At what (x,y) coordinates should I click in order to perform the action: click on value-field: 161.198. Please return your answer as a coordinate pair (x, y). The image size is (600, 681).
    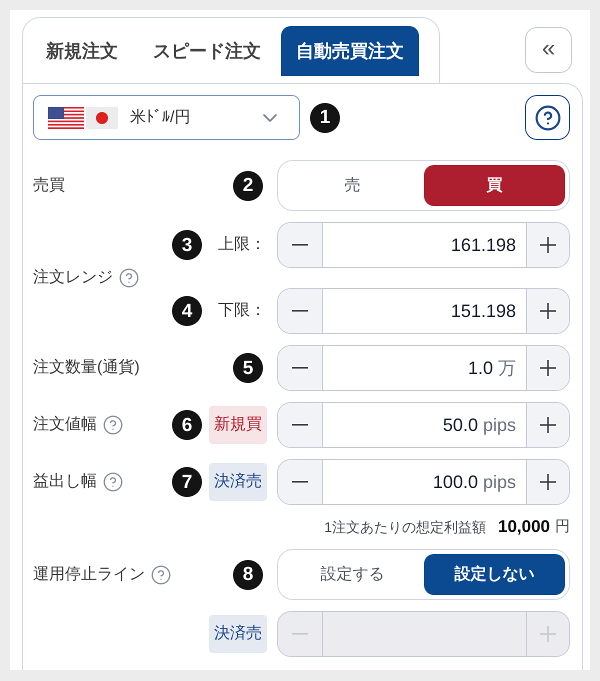
    Looking at the image, I should click on (424, 245).